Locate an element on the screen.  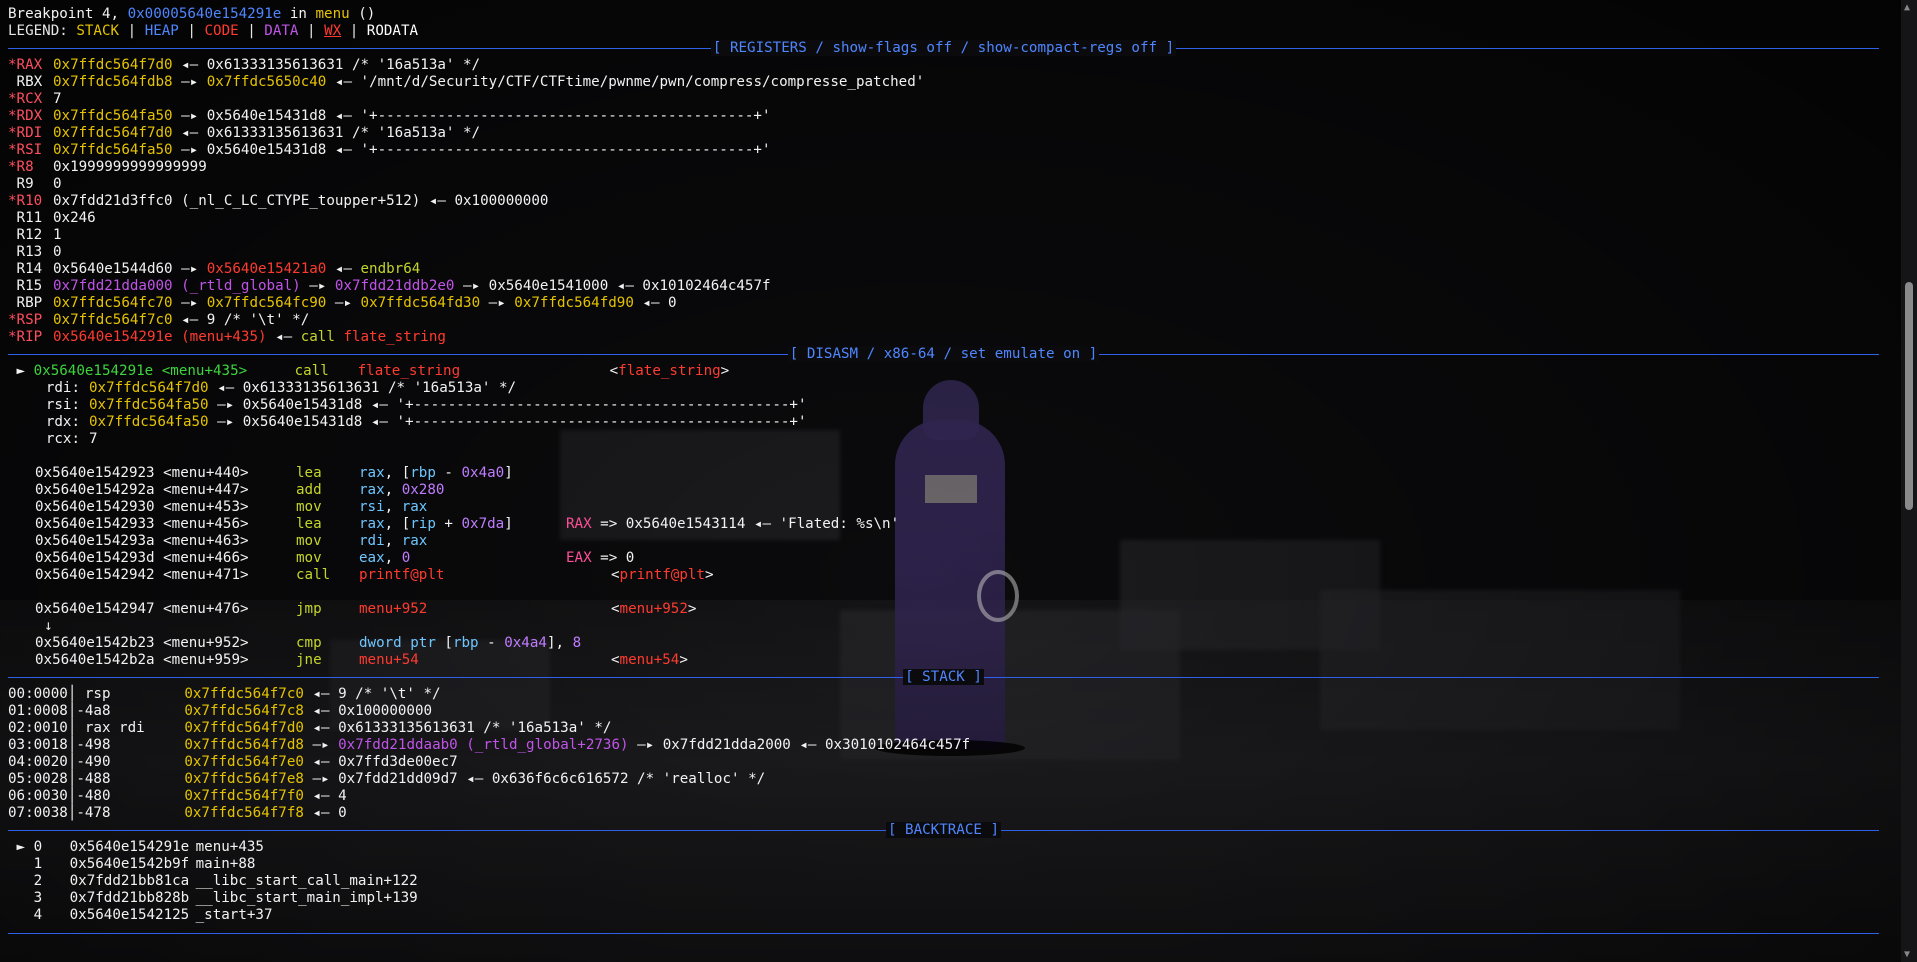
value-segment: flate_string is located at coordinates (394, 337).